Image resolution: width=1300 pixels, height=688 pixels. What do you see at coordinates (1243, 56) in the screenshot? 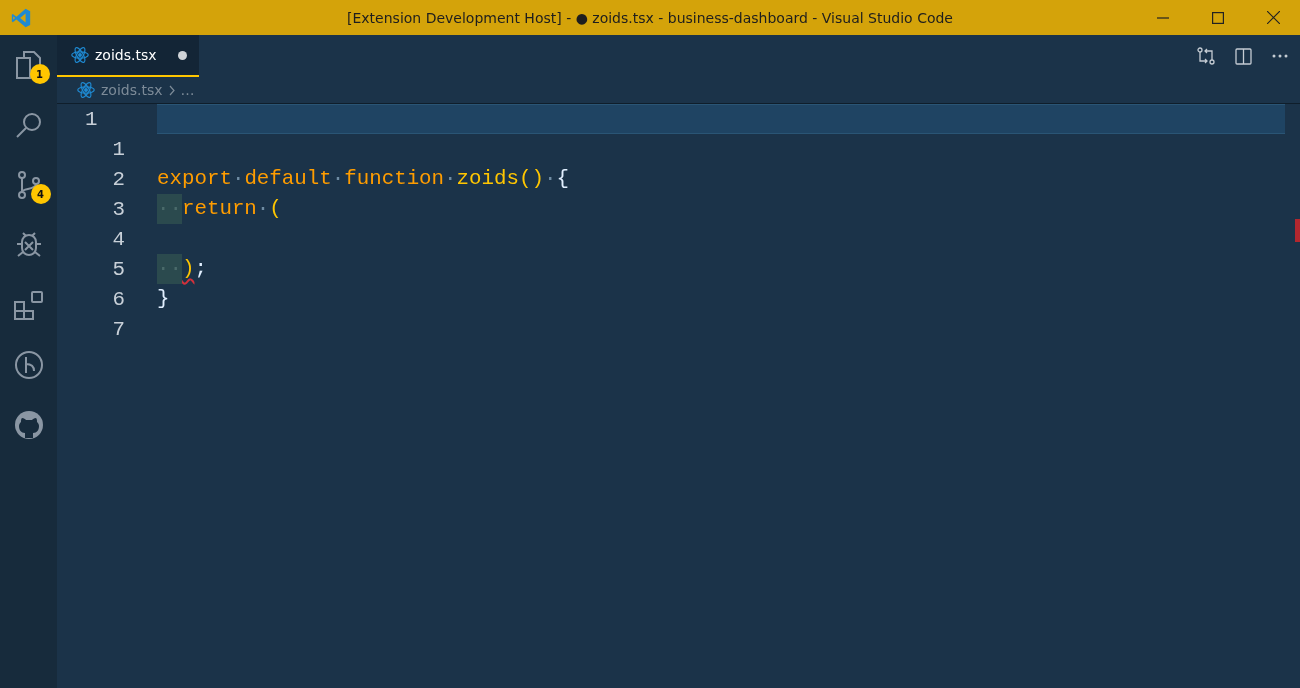
I see `split-editor-icon` at bounding box center [1243, 56].